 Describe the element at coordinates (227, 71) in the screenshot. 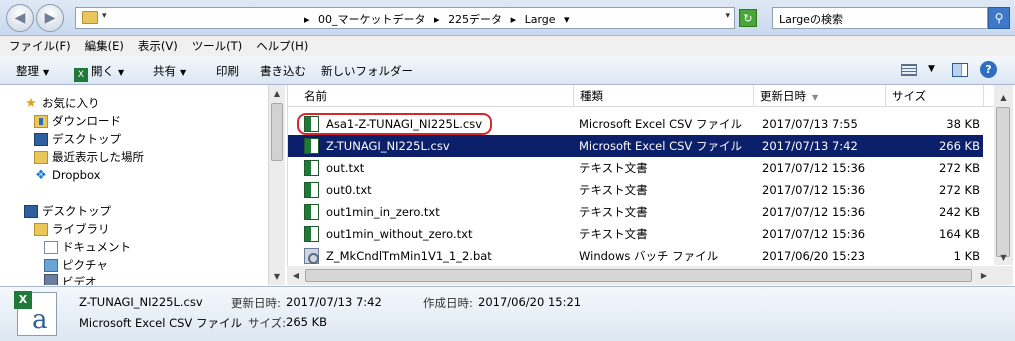

I see `print-button: 印刷` at that location.